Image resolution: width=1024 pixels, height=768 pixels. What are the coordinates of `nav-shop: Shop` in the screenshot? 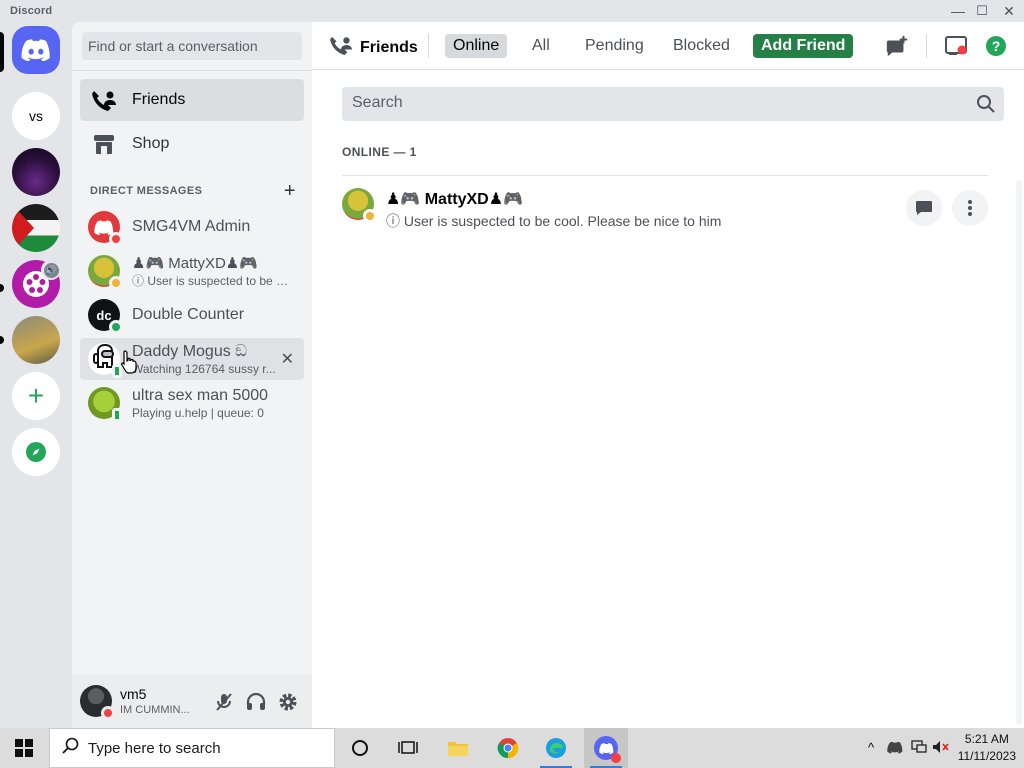 It's located at (192, 144).